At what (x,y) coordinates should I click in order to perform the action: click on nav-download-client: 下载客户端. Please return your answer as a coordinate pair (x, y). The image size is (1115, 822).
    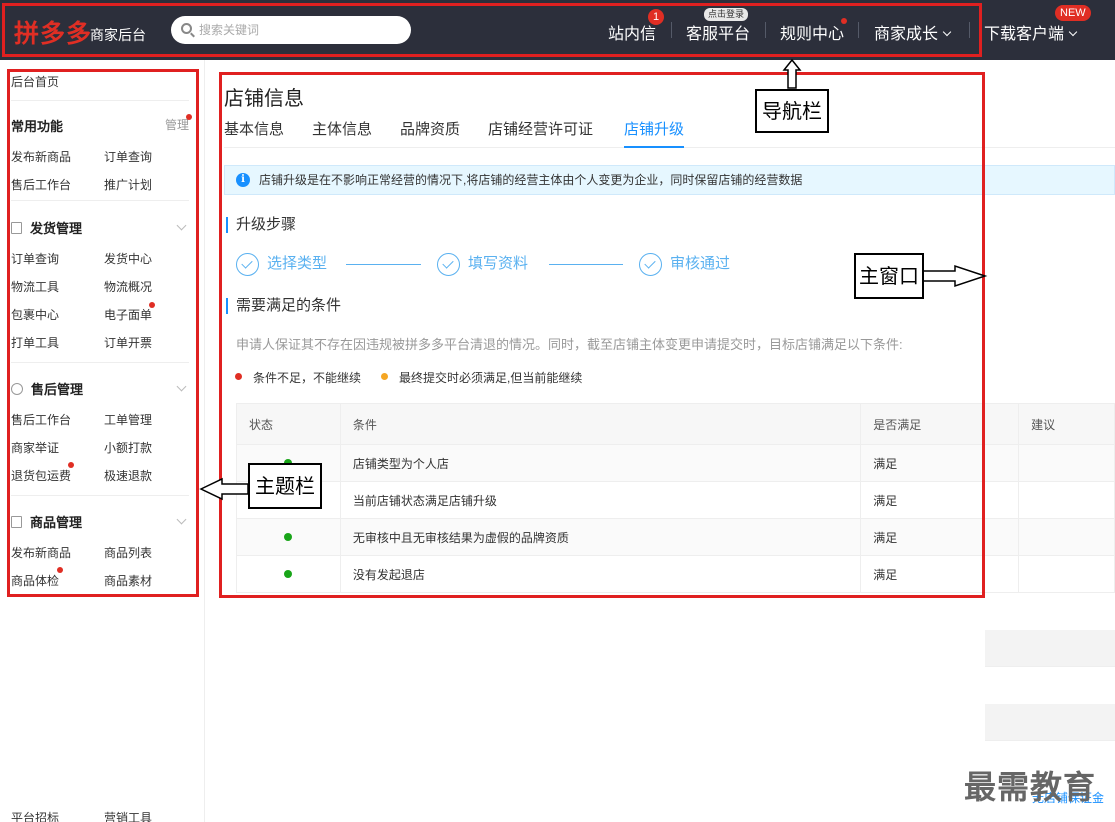
    Looking at the image, I should click on (1031, 32).